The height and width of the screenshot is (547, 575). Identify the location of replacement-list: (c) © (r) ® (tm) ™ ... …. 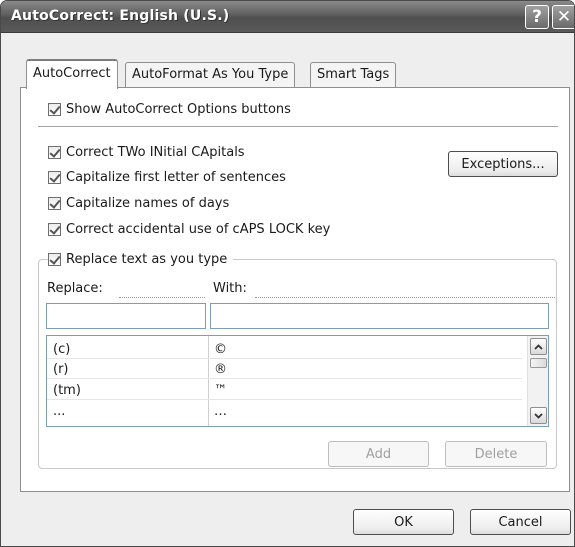
(297, 381).